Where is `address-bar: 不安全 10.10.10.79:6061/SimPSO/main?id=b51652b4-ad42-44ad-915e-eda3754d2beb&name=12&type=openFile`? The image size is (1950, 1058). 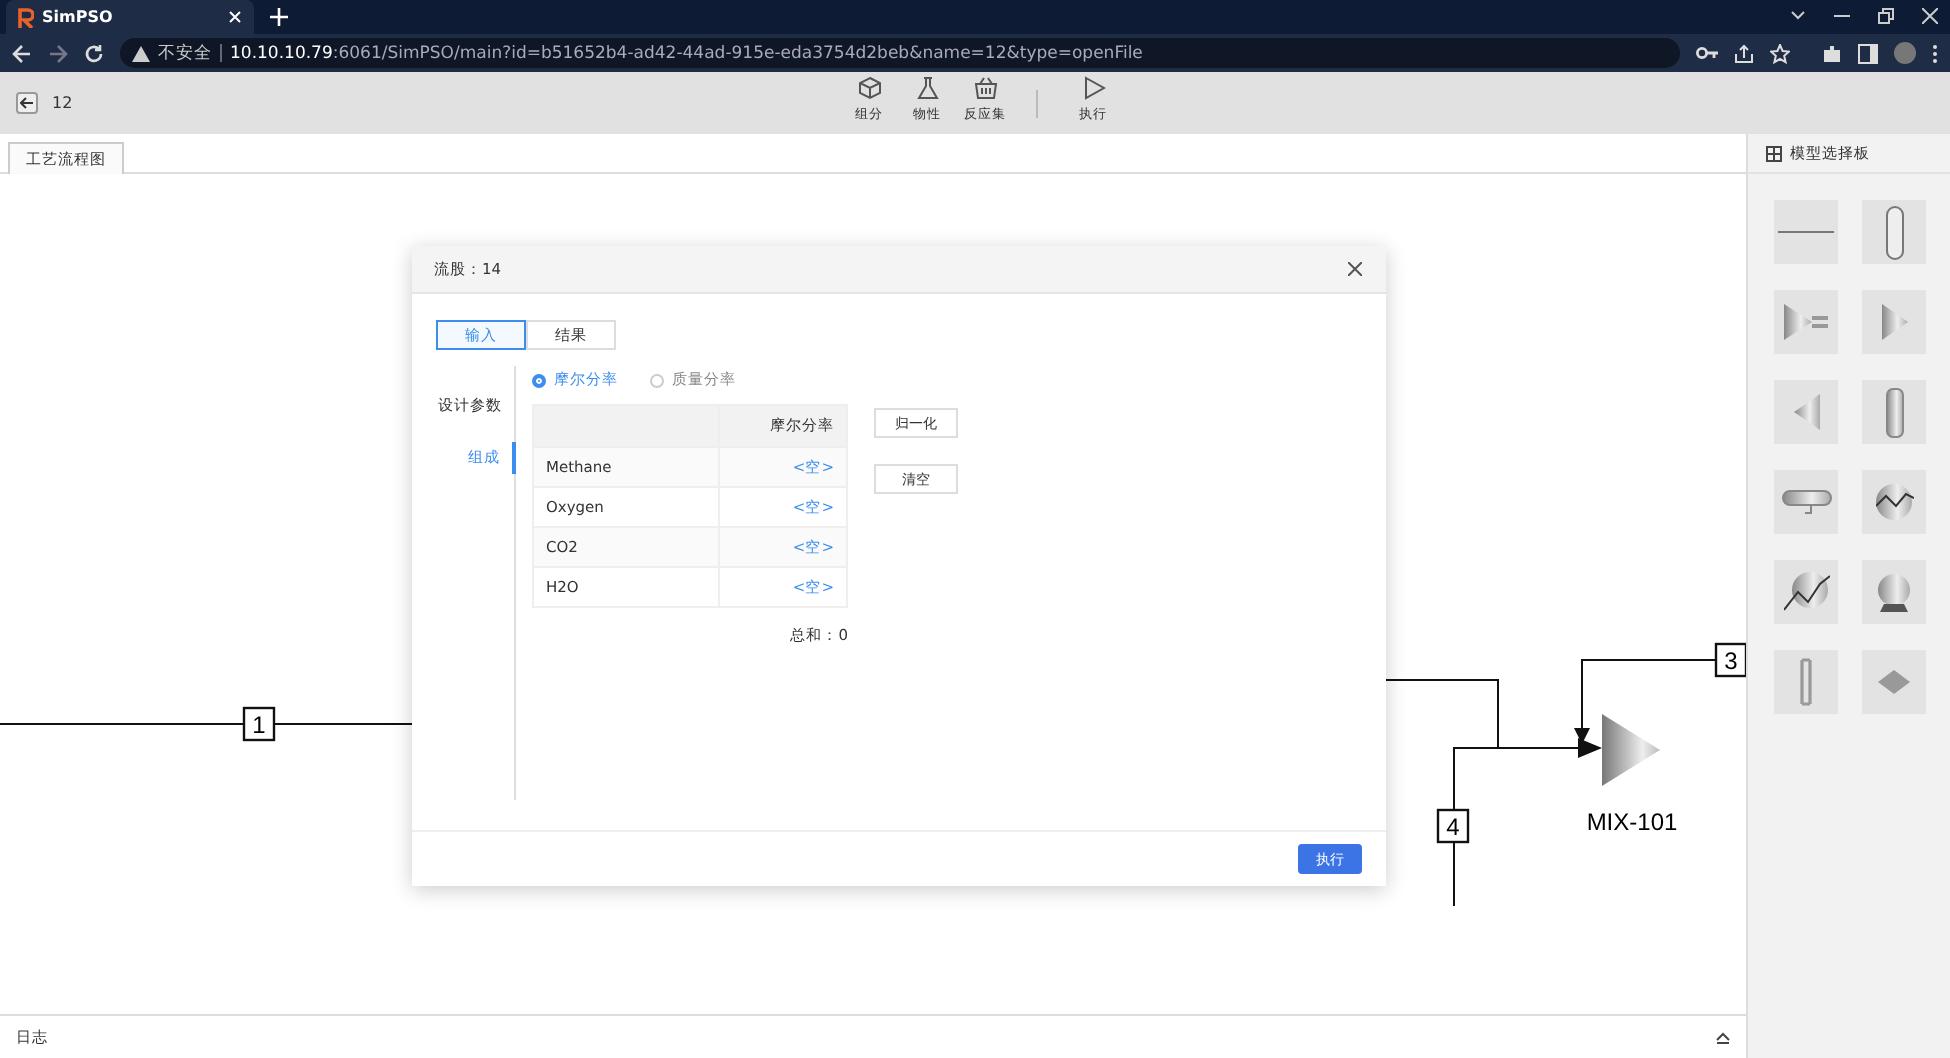
address-bar: 不安全 10.10.10.79:6061/SimPSO/main?id=b51652b4-ad42-44ad-915e-eda3754d2beb&name=12&type=openFile is located at coordinates (900, 53).